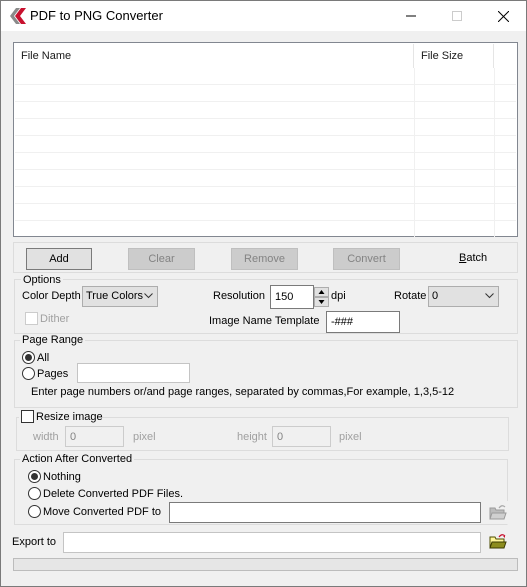 The width and height of the screenshot is (527, 587). I want to click on maximize-icon, so click(457, 16).